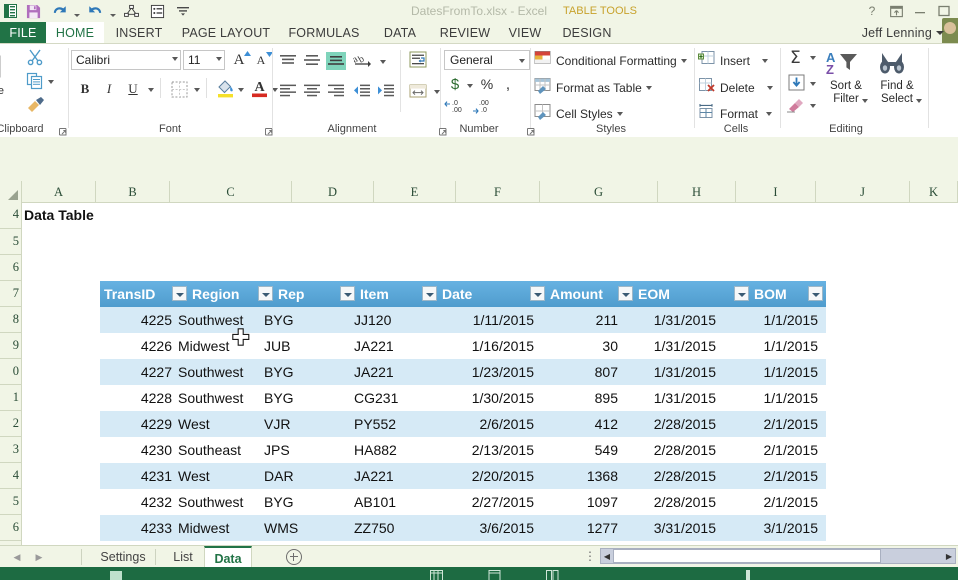  Describe the element at coordinates (151, 90) in the screenshot. I see `underline-chevron-down-icon` at that location.